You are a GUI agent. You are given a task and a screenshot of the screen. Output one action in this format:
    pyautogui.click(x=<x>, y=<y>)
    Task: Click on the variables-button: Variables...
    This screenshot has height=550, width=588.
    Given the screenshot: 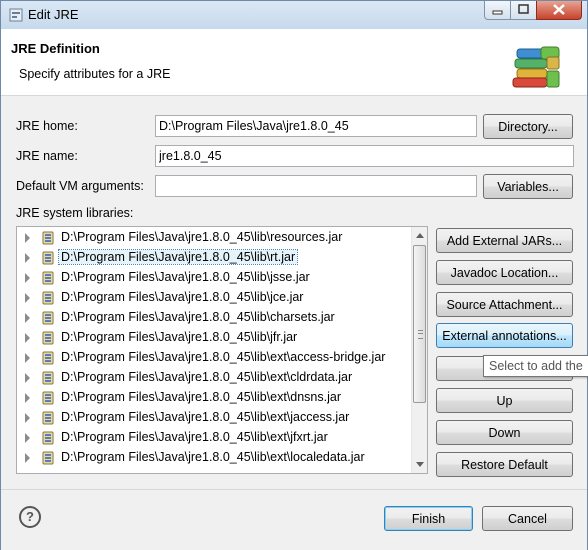 What is the action you would take?
    pyautogui.click(x=528, y=186)
    